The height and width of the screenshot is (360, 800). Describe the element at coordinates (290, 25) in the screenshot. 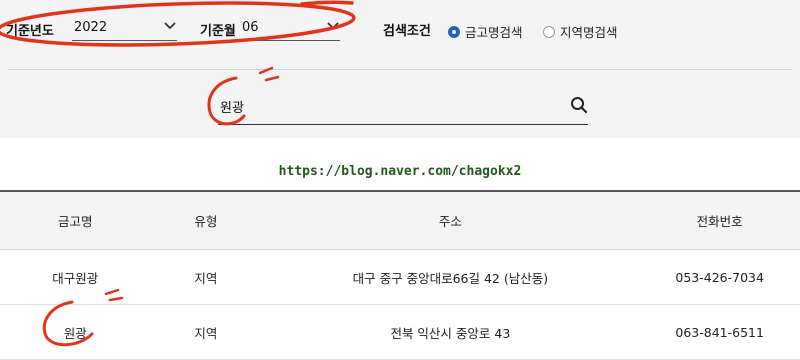

I see `month-select: 06` at that location.